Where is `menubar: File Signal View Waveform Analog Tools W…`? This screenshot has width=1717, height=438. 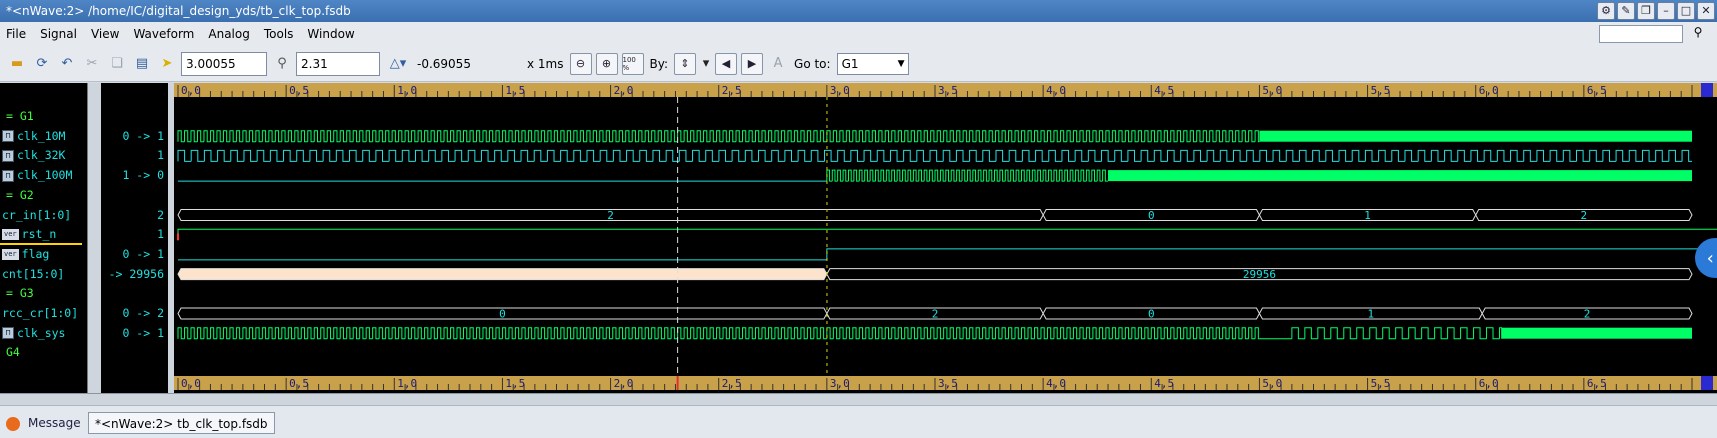
menubar: File Signal View Waveform Analog Tools W… is located at coordinates (858, 34).